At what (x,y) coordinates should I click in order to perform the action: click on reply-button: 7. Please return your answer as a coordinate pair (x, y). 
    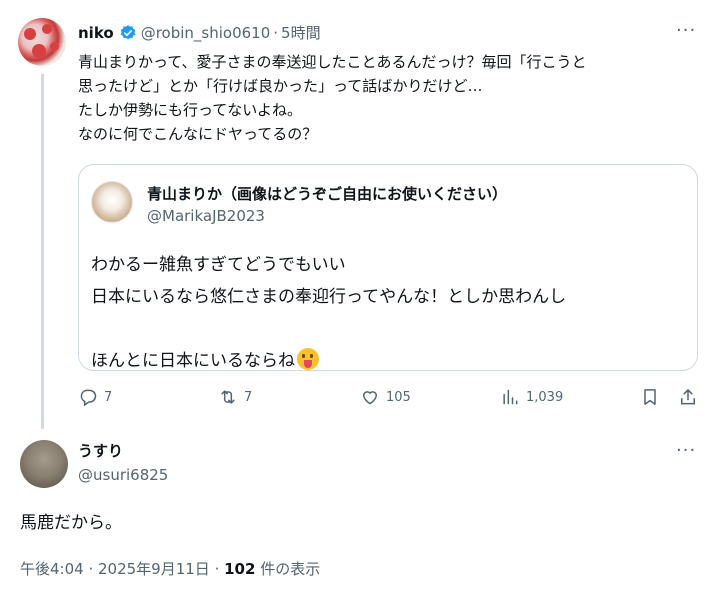
    Looking at the image, I should click on (95, 397).